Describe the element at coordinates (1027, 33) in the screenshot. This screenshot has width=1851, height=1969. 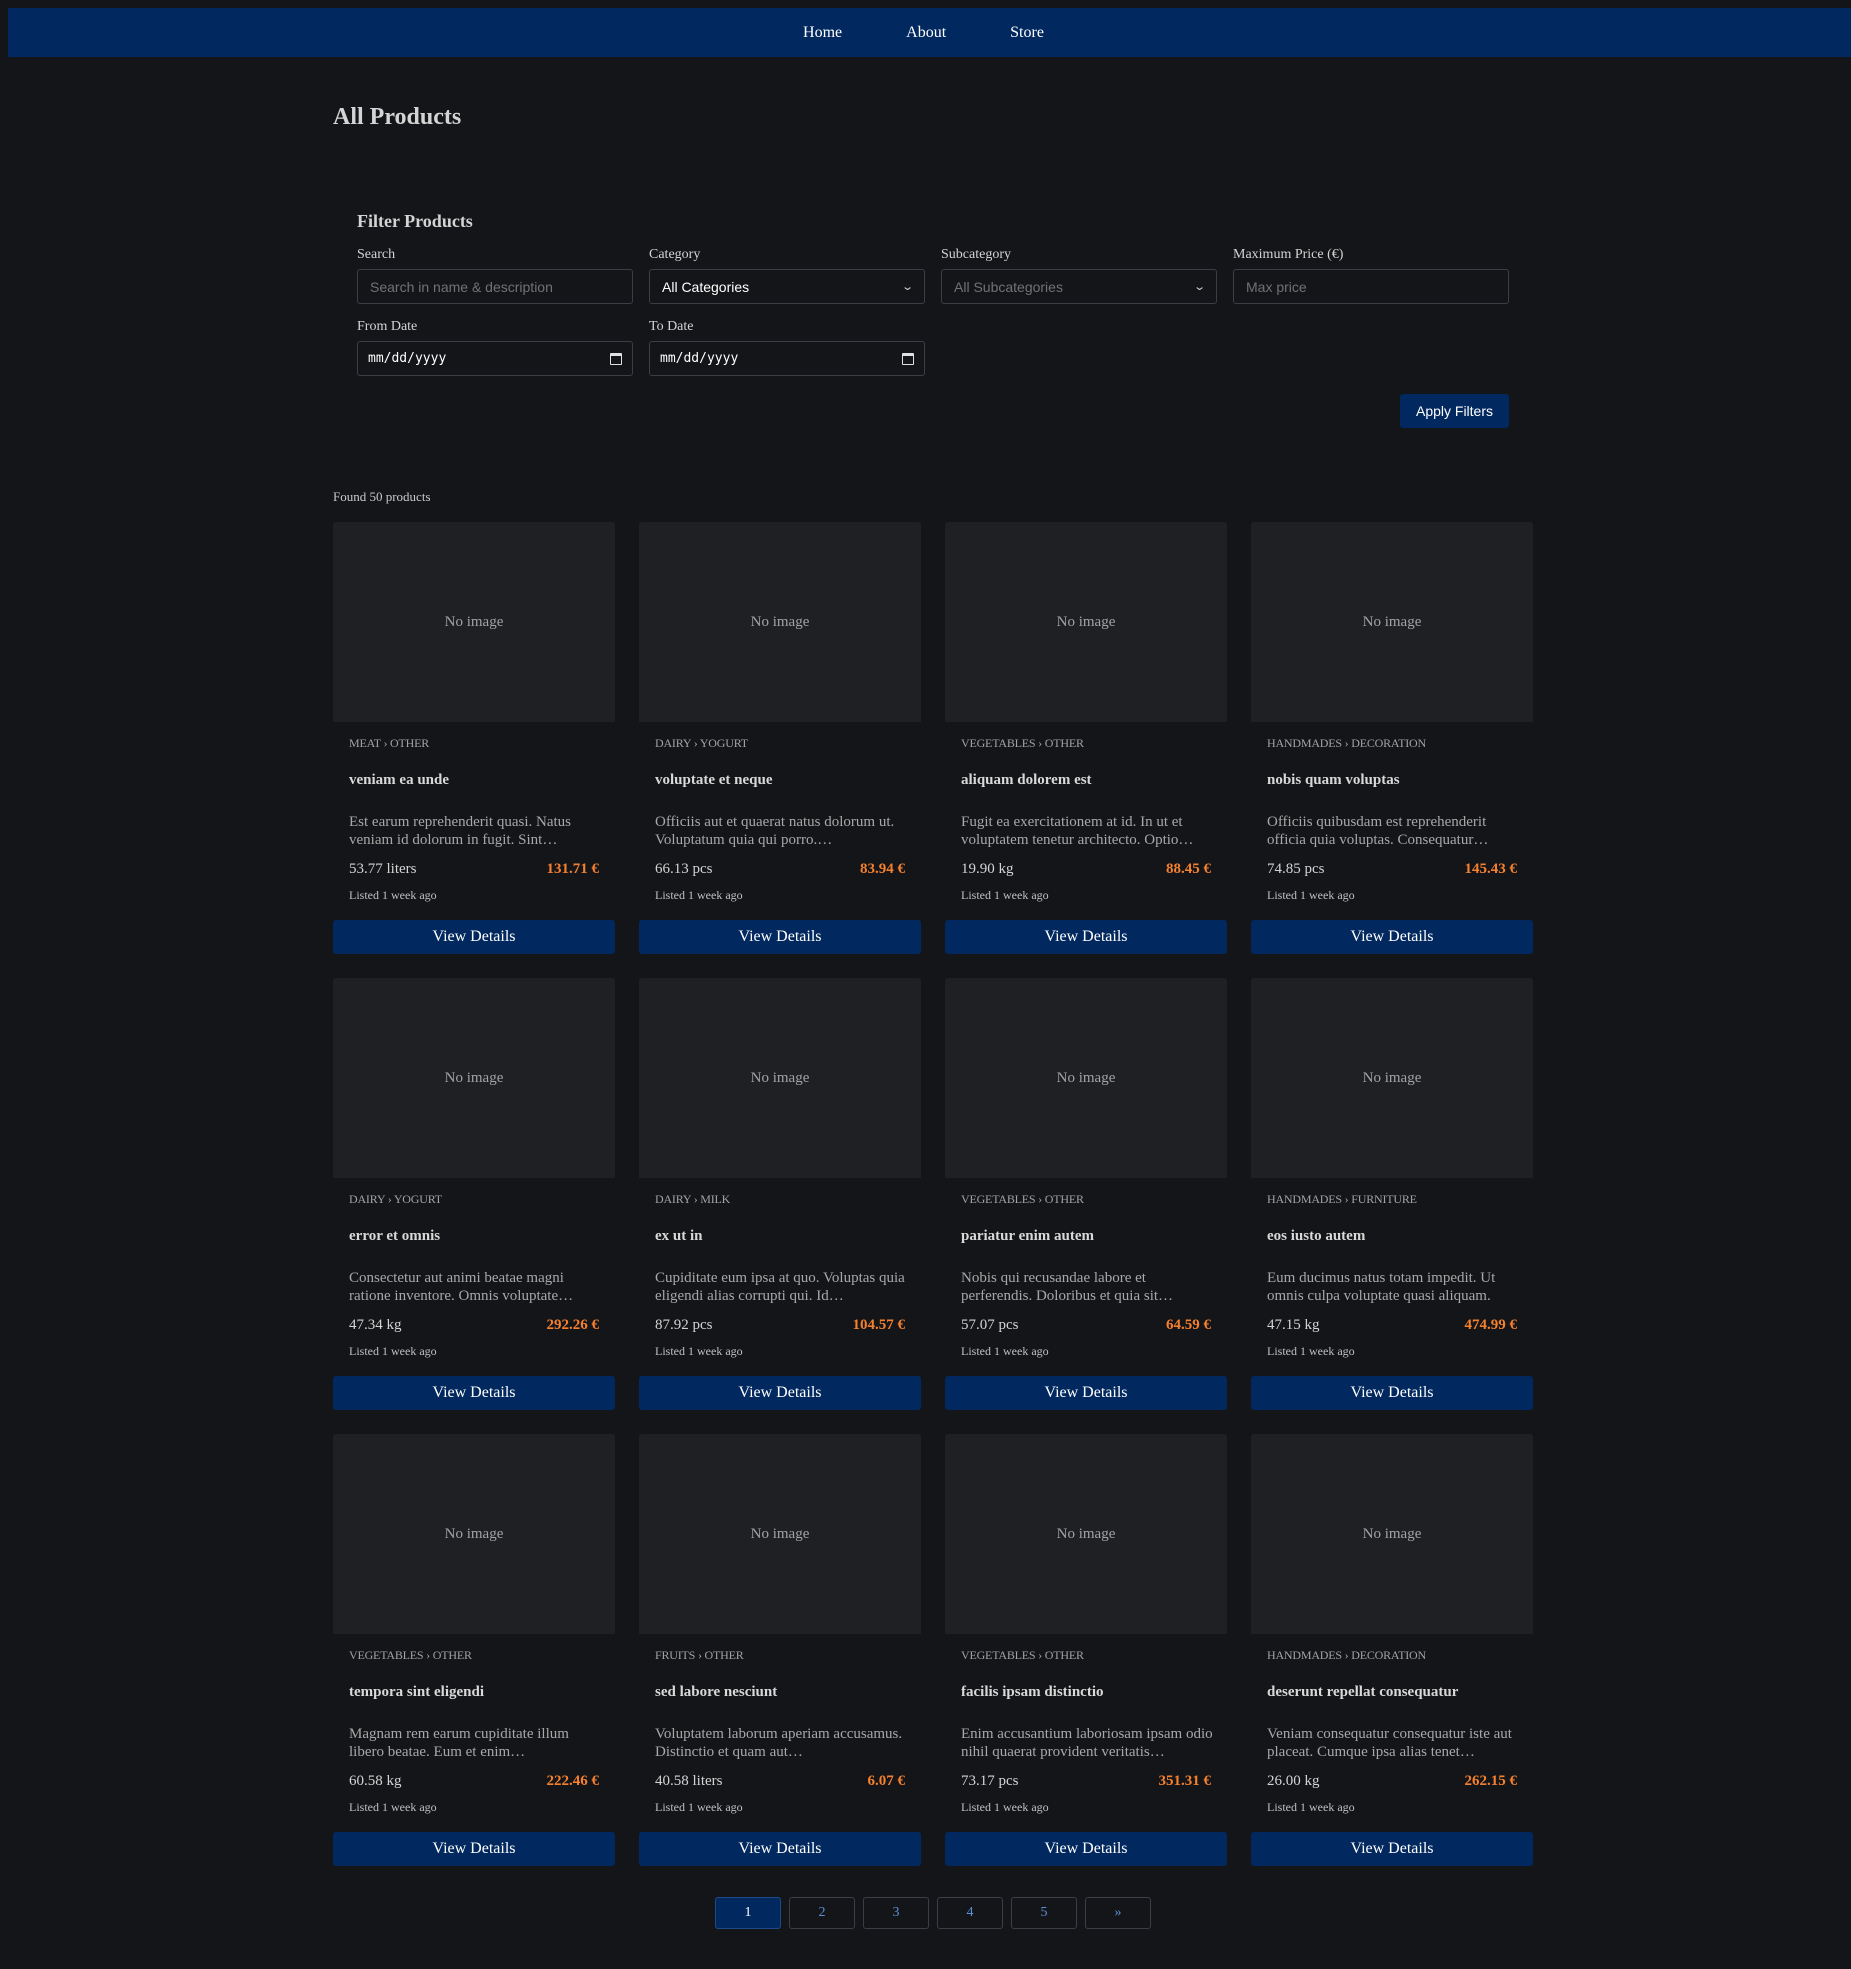
I see `nav-store-link: Store` at that location.